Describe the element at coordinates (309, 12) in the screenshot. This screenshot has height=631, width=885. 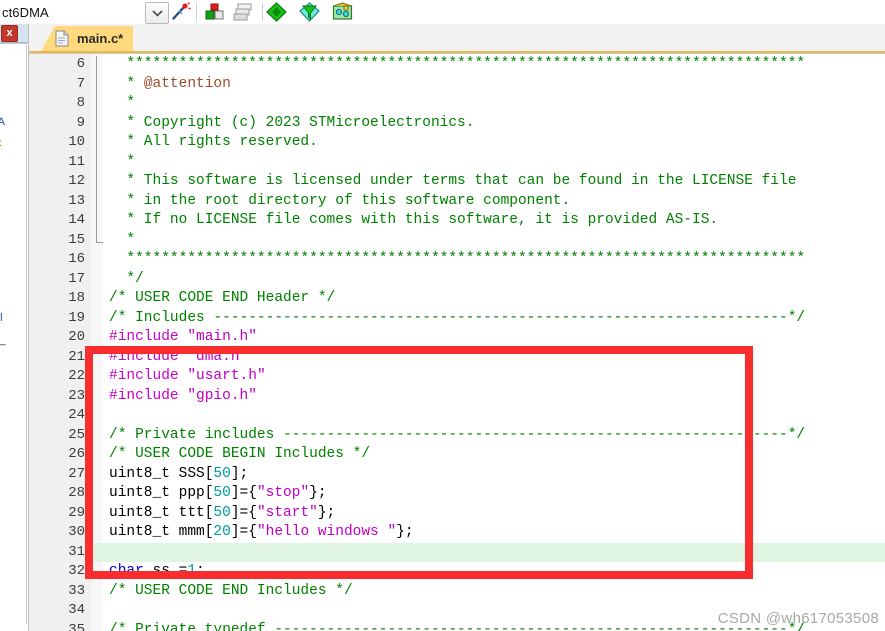
I see `filter-diamond-icon` at that location.